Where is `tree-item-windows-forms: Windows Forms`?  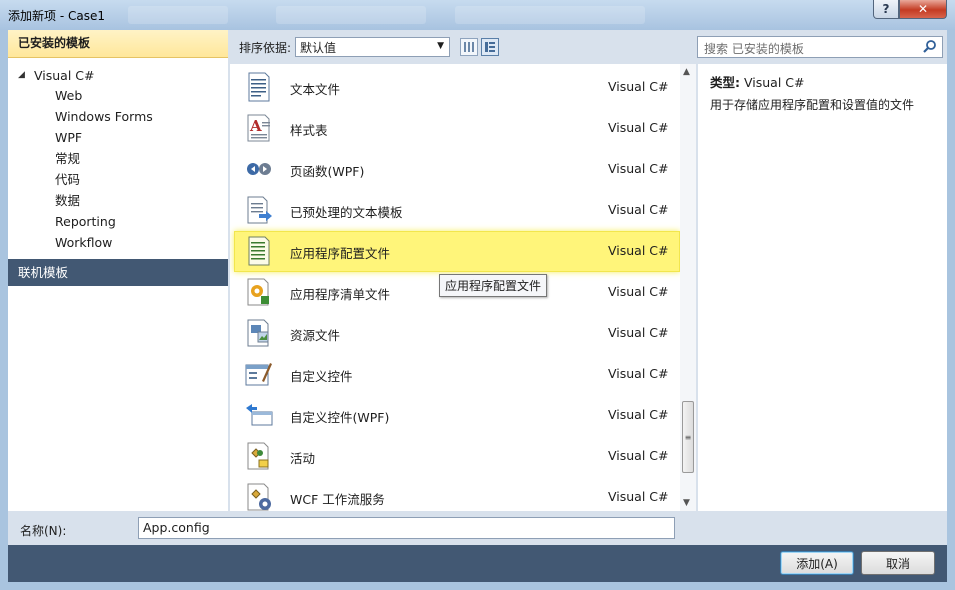
tree-item-windows-forms: Windows Forms is located at coordinates (104, 116).